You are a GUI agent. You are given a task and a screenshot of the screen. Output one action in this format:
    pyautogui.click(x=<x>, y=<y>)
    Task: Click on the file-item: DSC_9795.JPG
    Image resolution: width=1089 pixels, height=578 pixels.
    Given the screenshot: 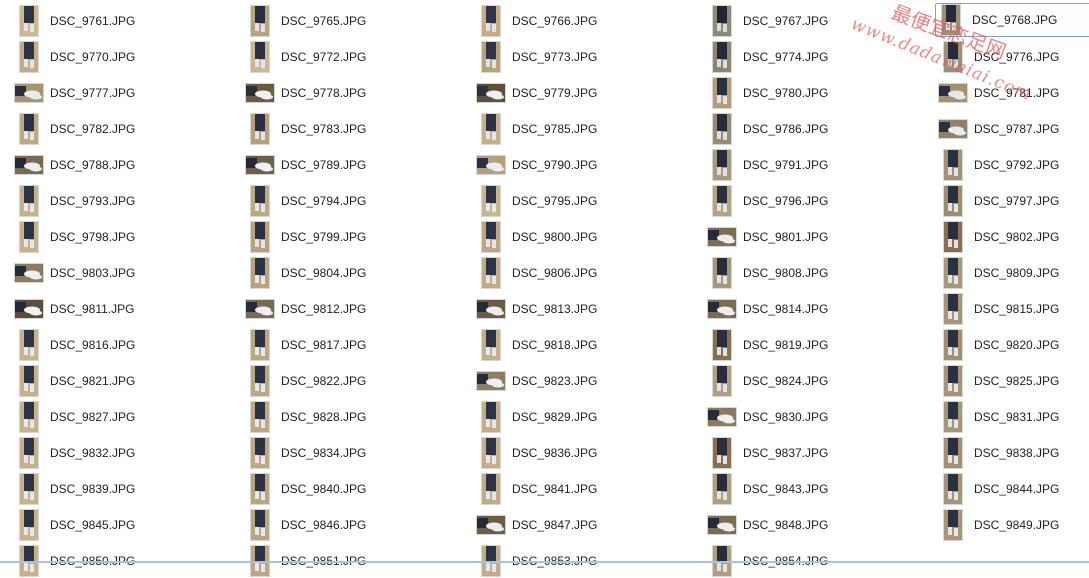 What is the action you would take?
    pyautogui.click(x=551, y=201)
    